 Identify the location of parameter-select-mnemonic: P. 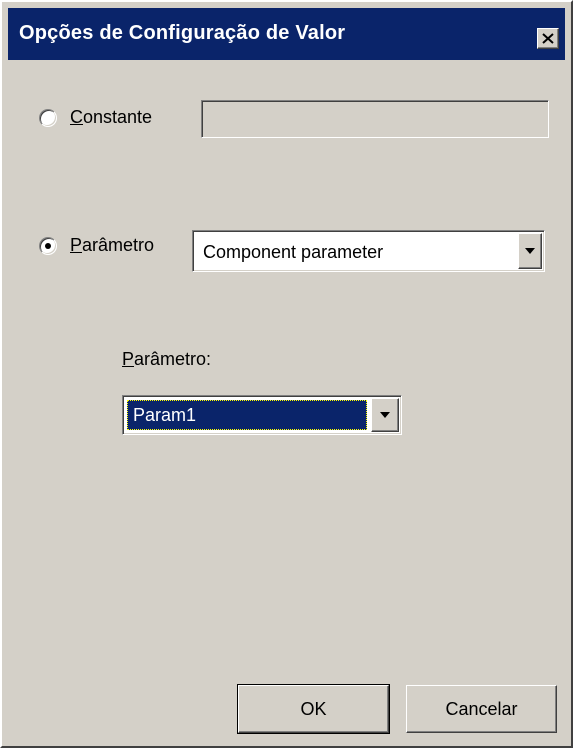
(128, 359).